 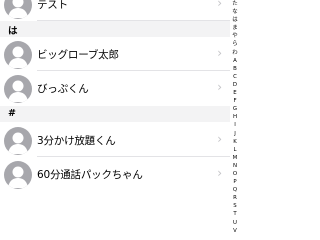 I want to click on index-letter: P, so click(x=235, y=182).